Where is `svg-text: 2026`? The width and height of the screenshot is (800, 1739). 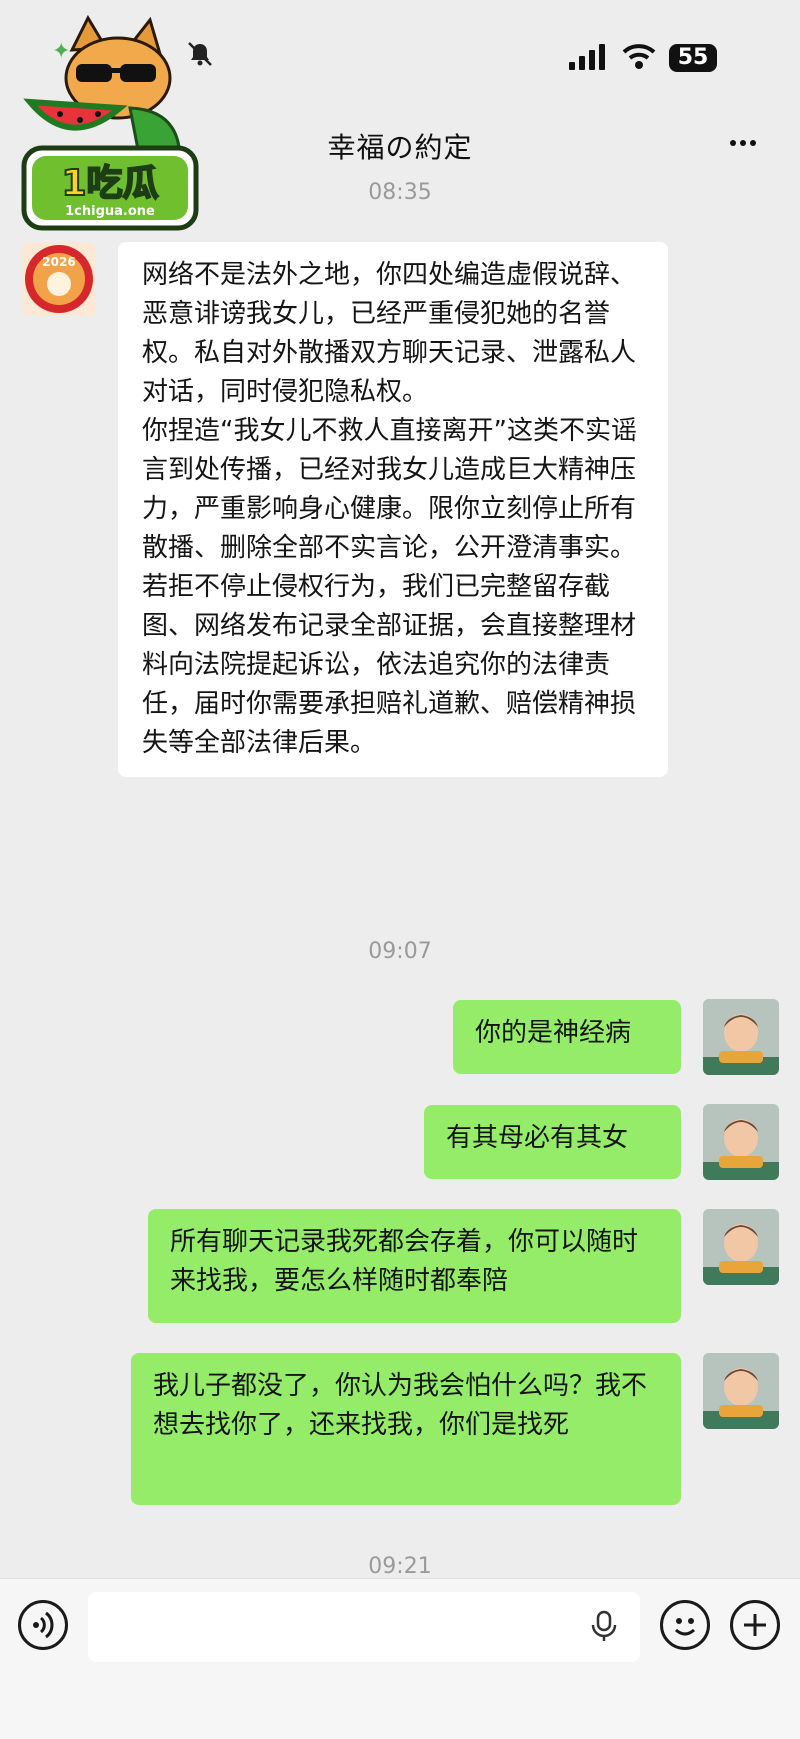
svg-text: 2026 is located at coordinates (58, 262).